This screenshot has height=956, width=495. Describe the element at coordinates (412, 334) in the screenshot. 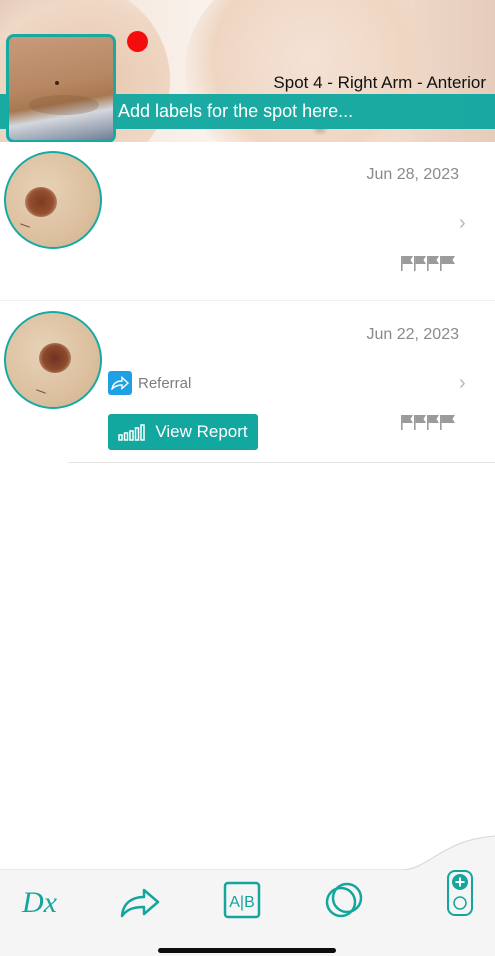

I see `entry-date: Jun 22, 2023` at that location.